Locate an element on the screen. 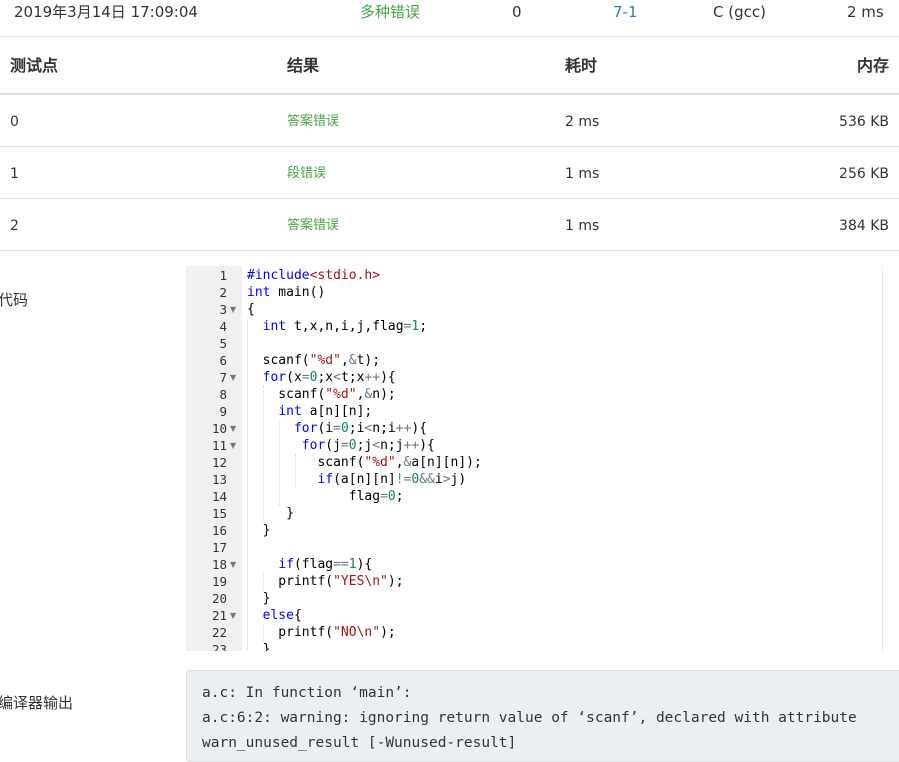 The height and width of the screenshot is (762, 899). code-line: if(a[n][n]!=0&&i>j) is located at coordinates (392, 479).